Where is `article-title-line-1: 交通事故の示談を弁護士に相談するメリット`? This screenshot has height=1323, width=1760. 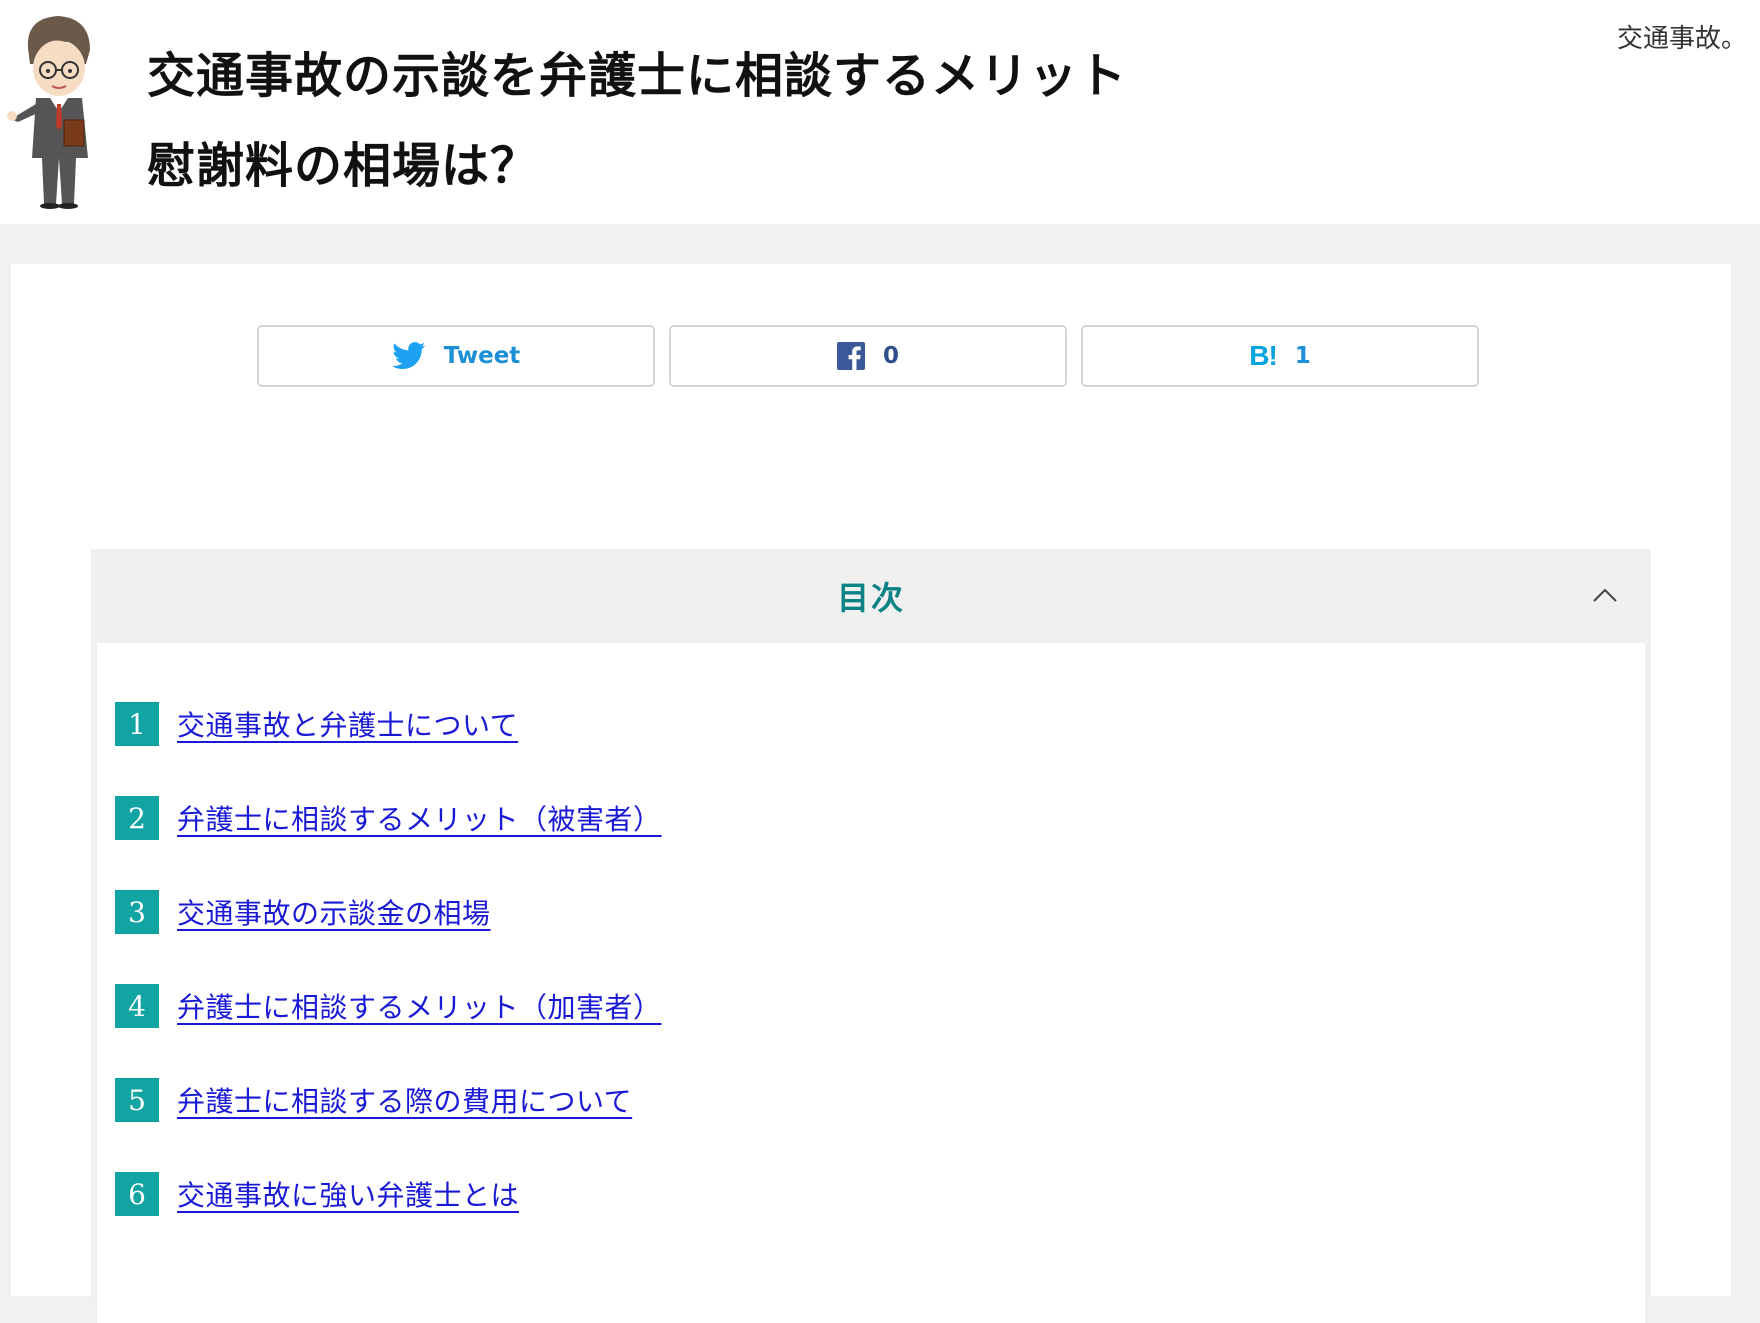
article-title-line-1: 交通事故の示談を弁護士に相談するメリット is located at coordinates (637, 76).